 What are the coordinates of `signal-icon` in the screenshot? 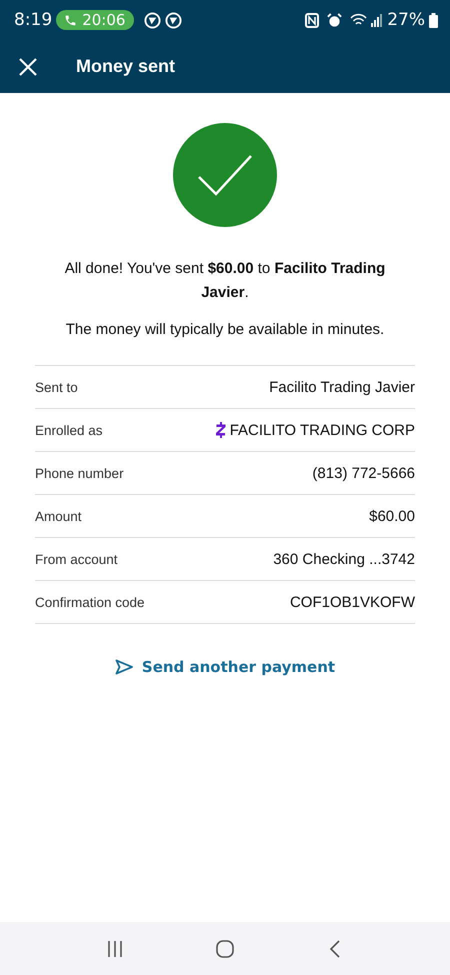 It's located at (377, 20).